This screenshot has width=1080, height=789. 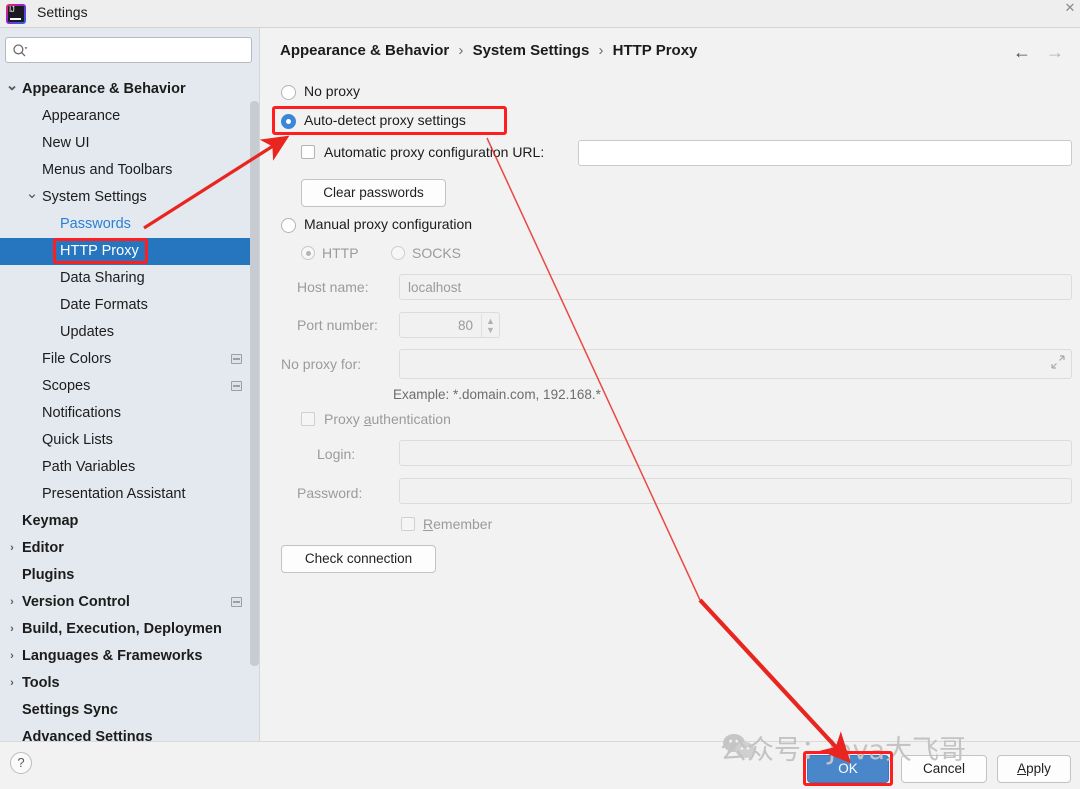 What do you see at coordinates (531, 50) in the screenshot?
I see `breadcrumb-part-2: System Settings` at bounding box center [531, 50].